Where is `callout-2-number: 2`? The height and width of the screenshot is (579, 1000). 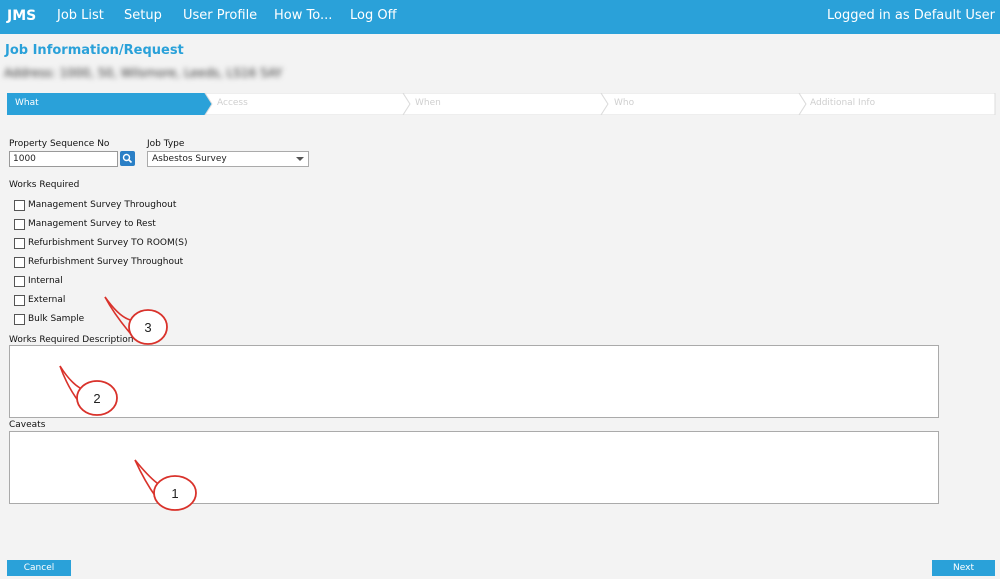 callout-2-number: 2 is located at coordinates (96, 398).